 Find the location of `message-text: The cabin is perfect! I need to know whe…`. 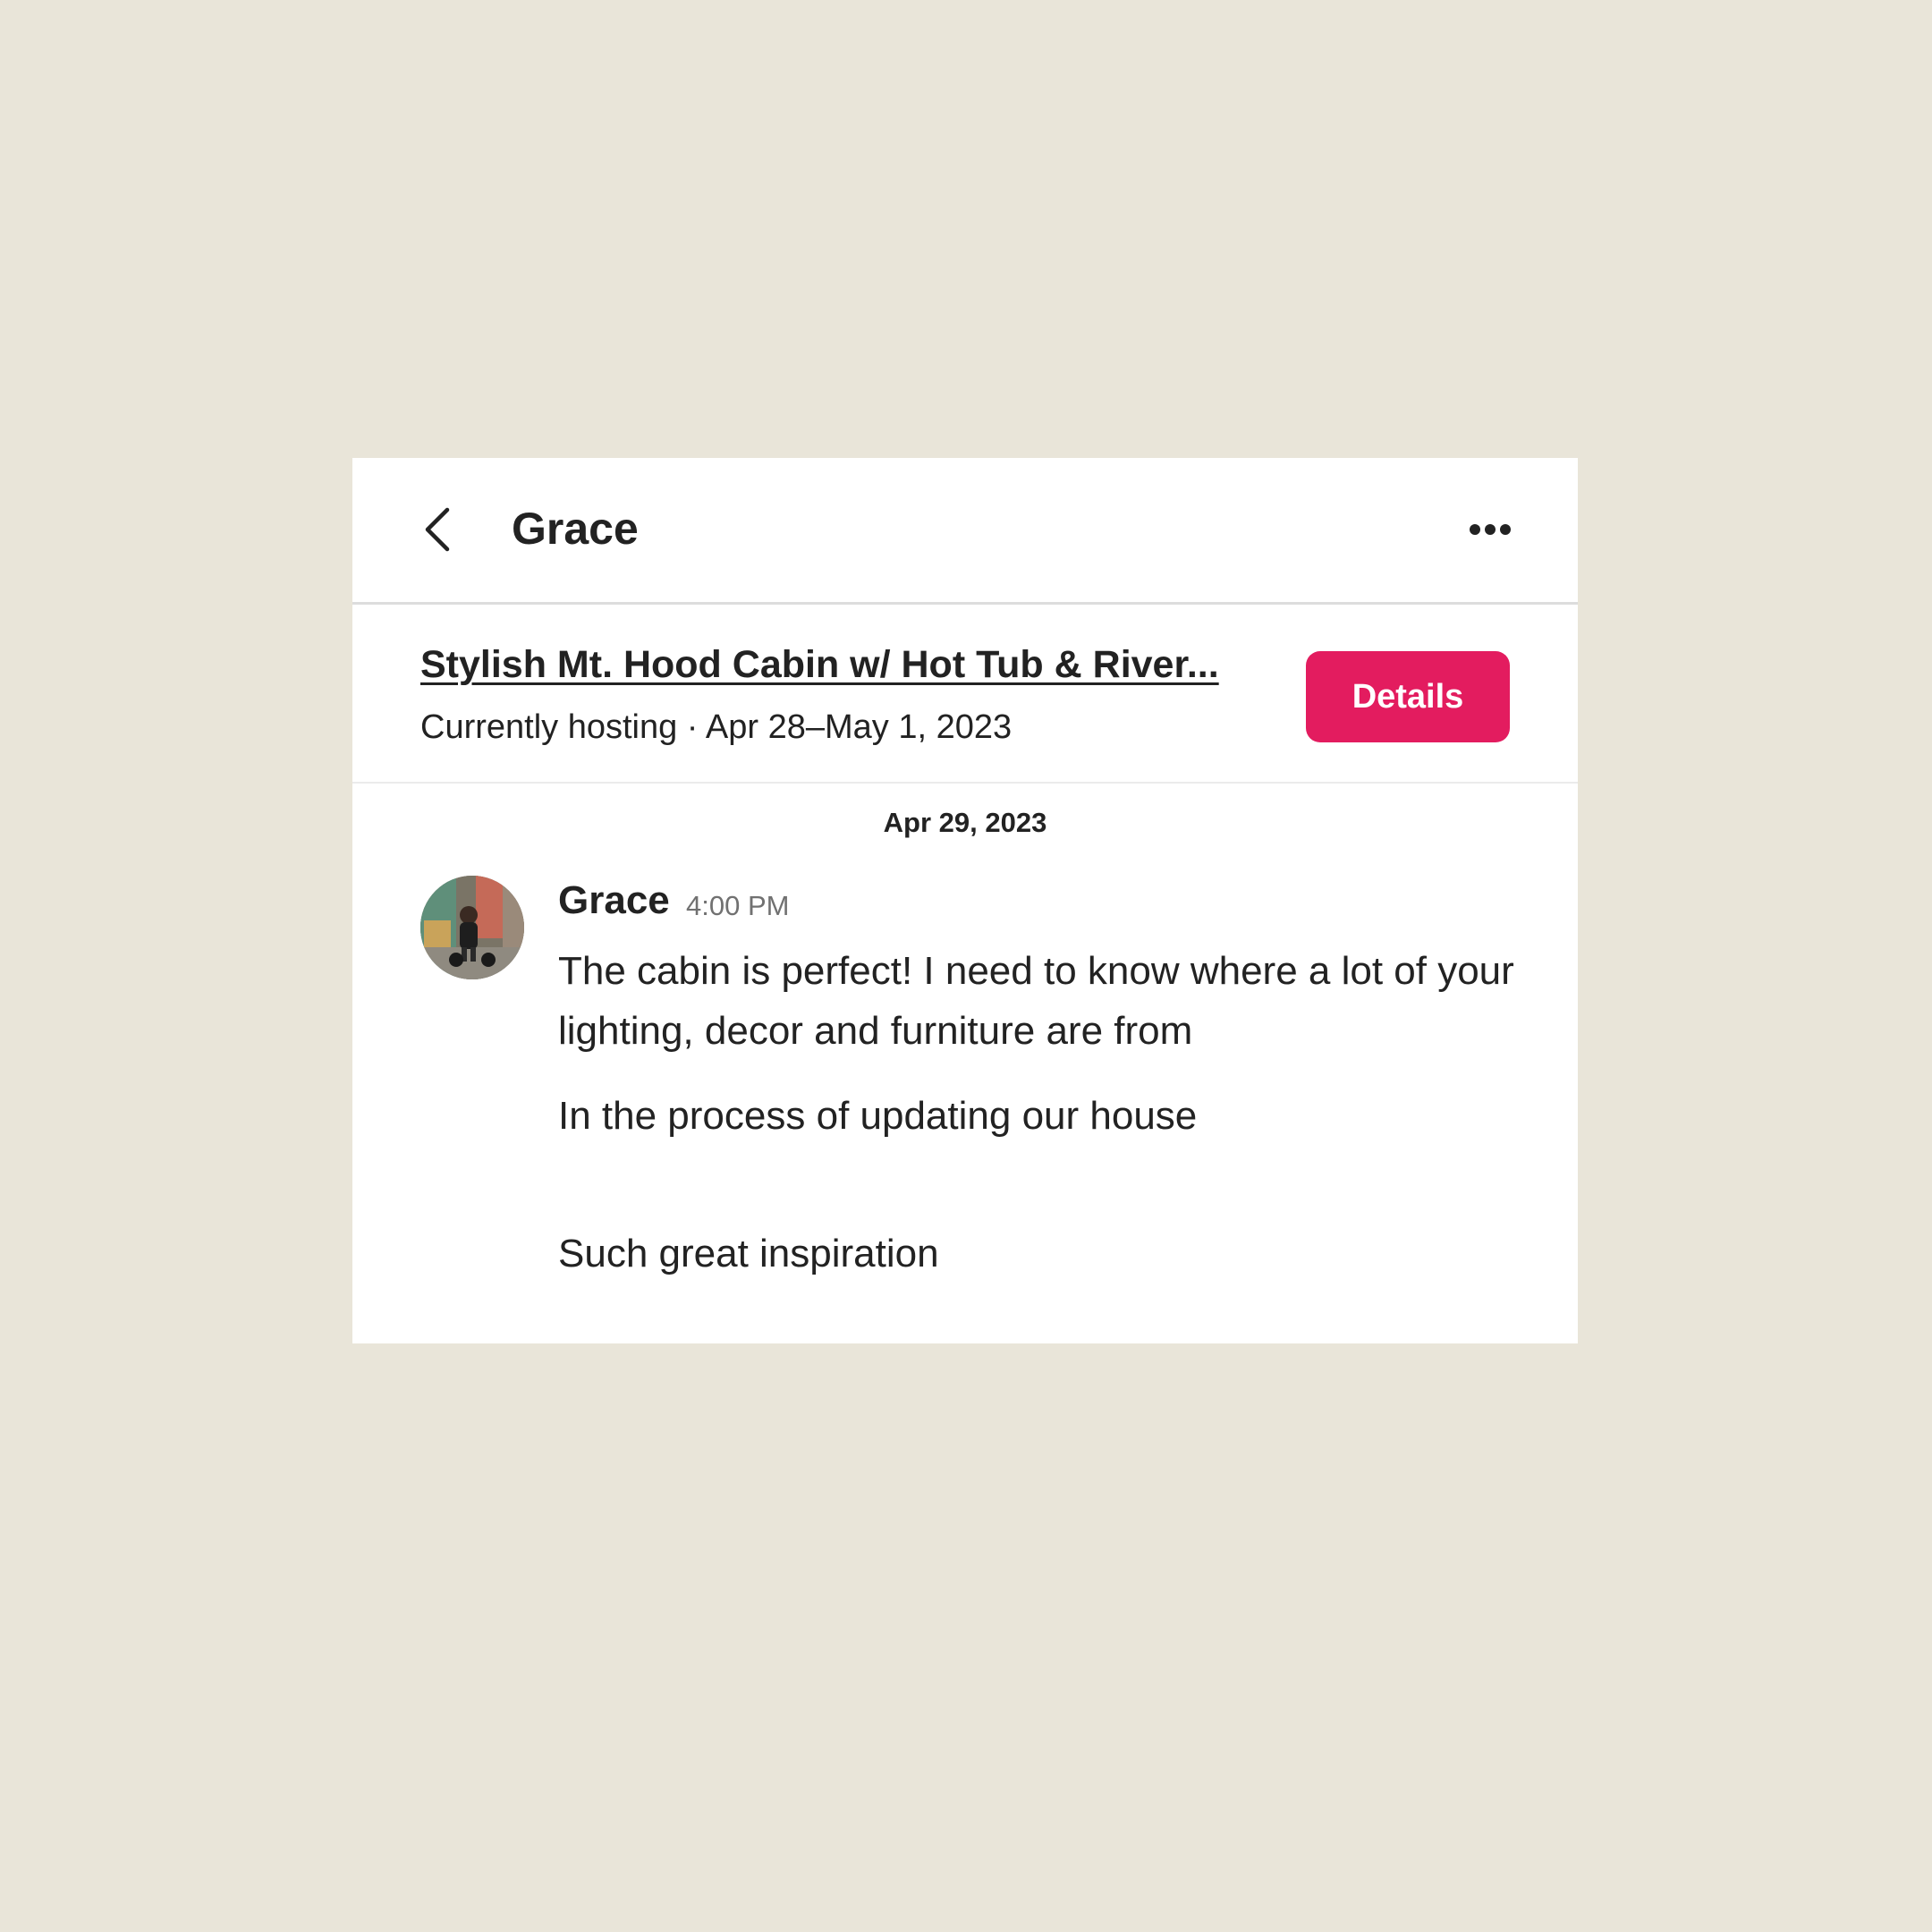

message-text: The cabin is perfect! I need to know whe… is located at coordinates (1036, 1001).